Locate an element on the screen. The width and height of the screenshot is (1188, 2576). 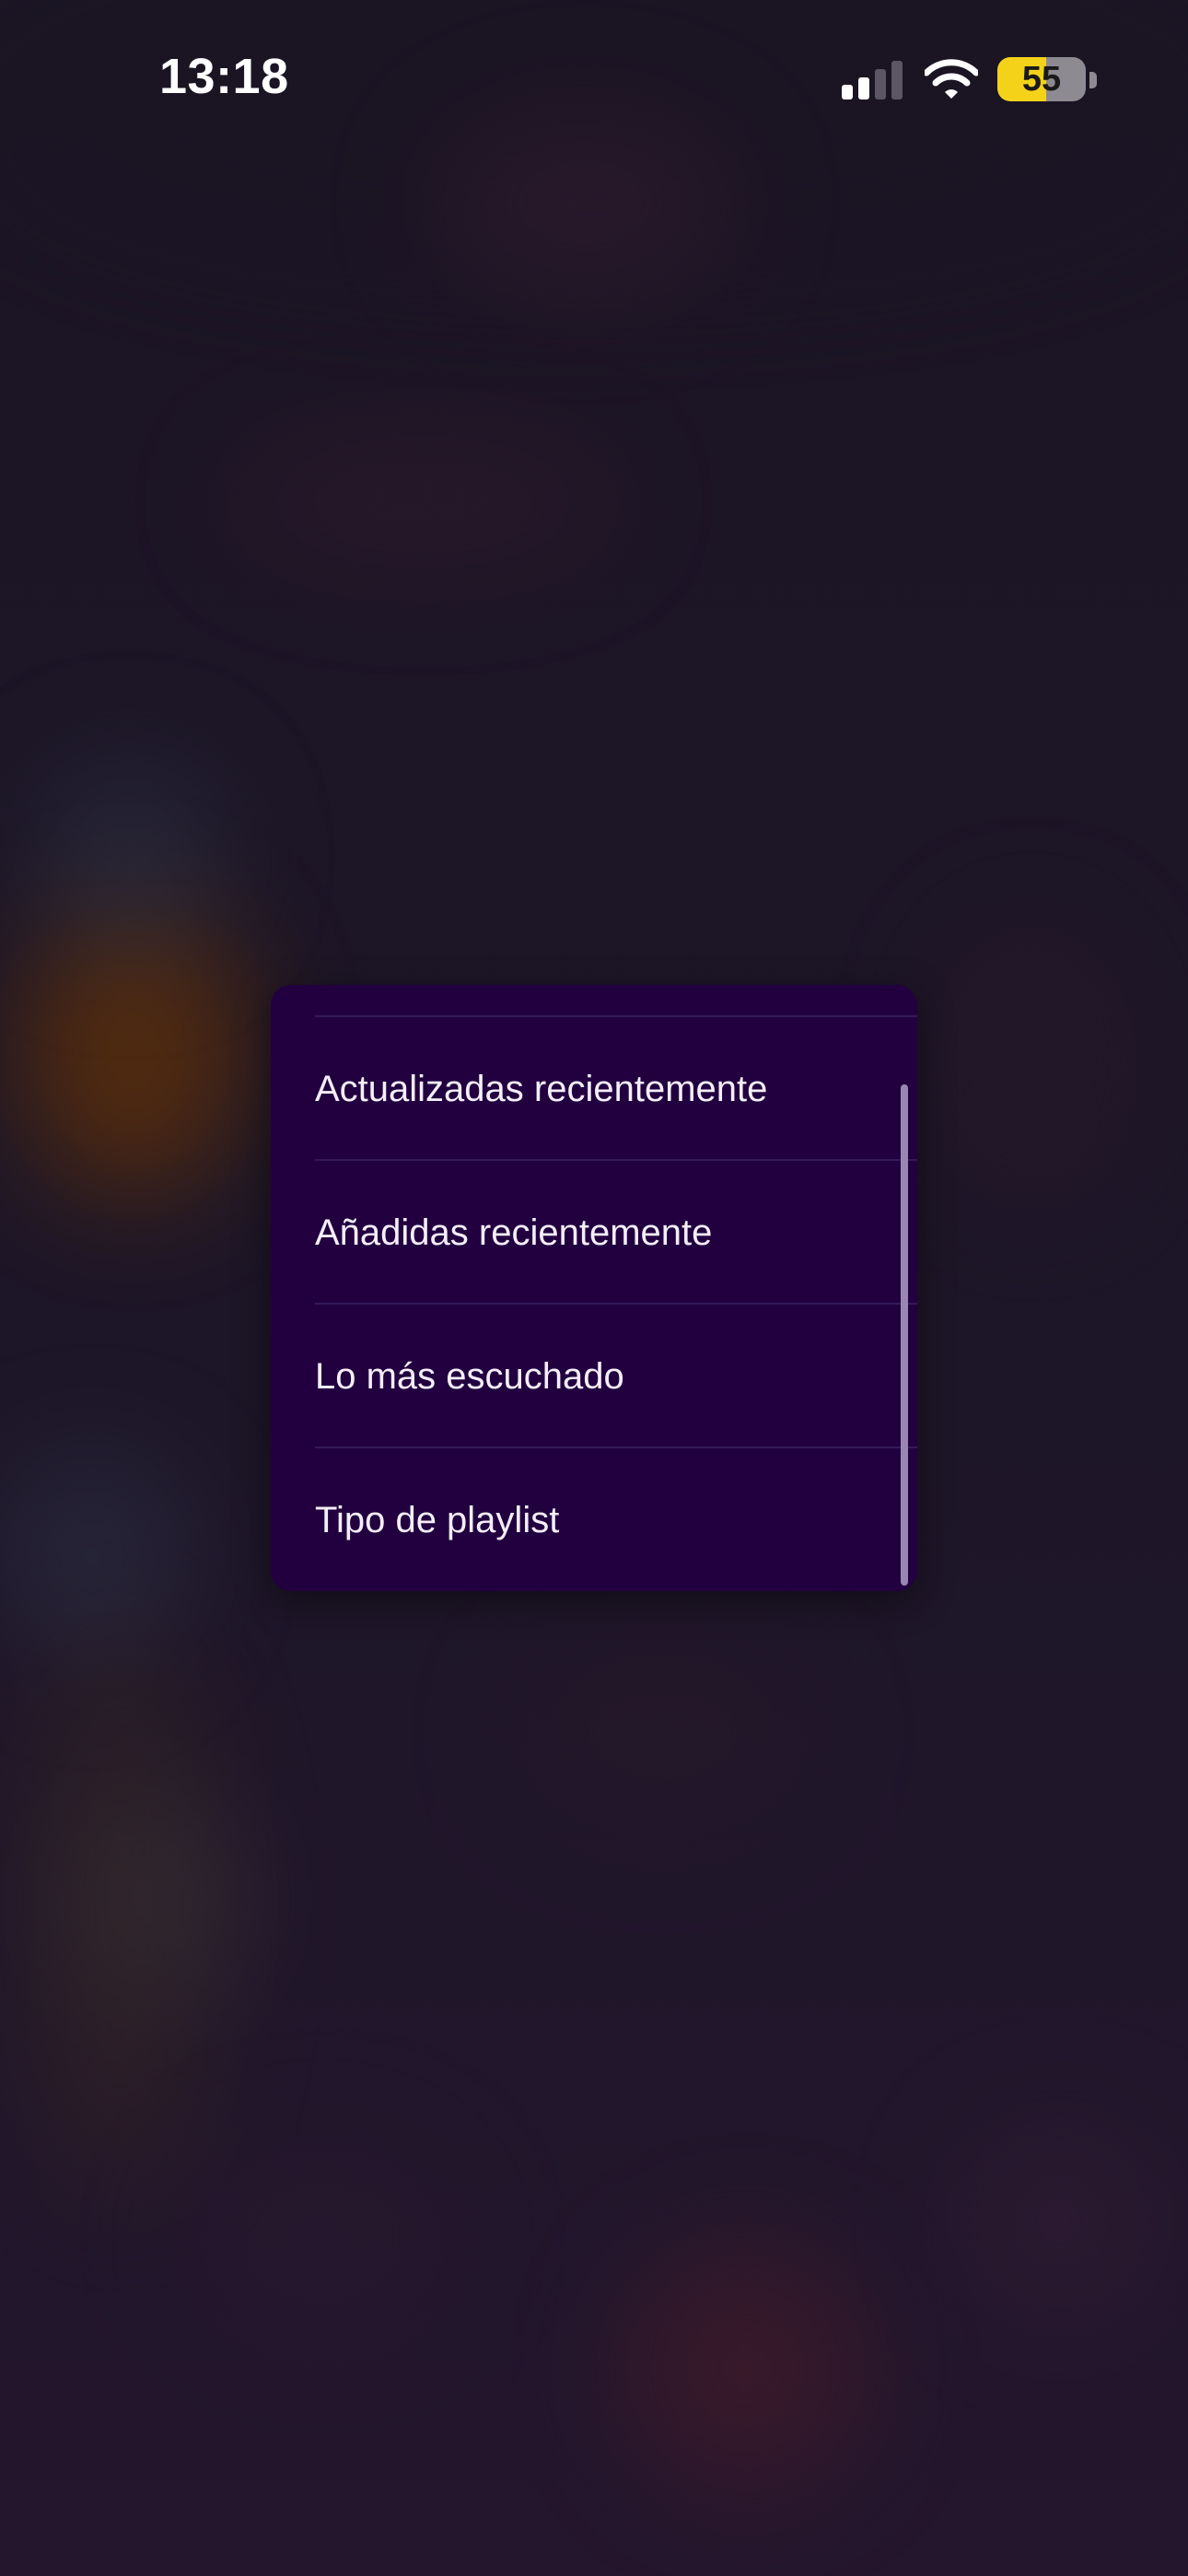
menu-item-label: Lo más escuchado is located at coordinates (469, 1376).